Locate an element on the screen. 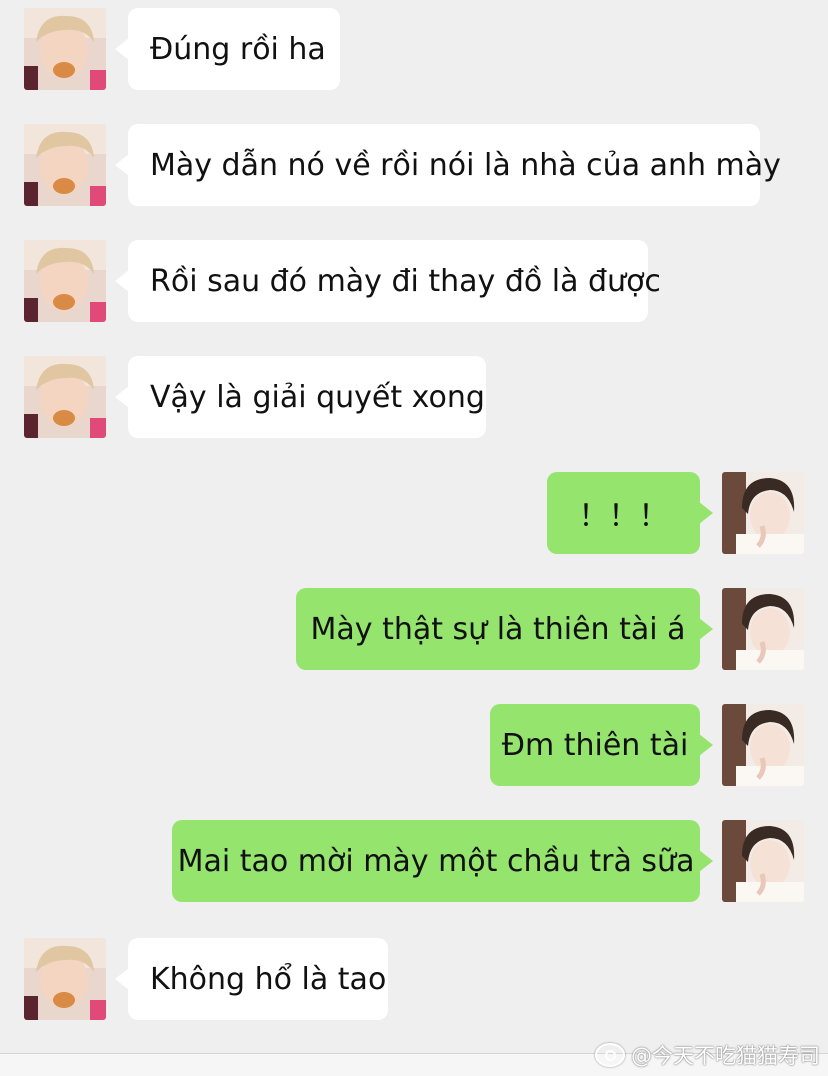  message-row: Rồi sau đó mày đi thay đồ là được is located at coordinates (414, 282).